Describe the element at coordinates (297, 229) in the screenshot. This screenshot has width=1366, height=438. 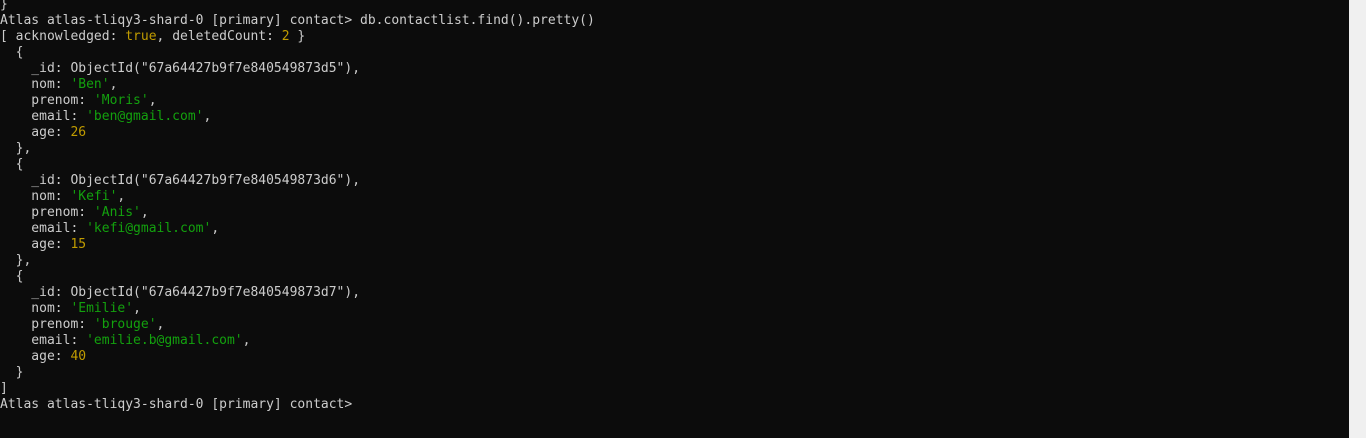
I see `terminal-line: email: 'kefi@gmail.com',` at that location.